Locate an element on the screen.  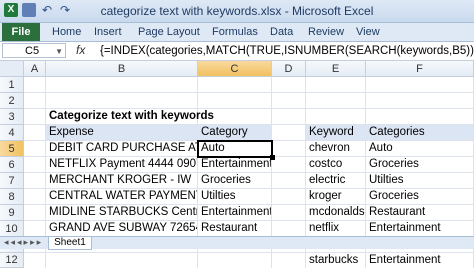
expense-header: Expense is located at coordinates (121, 132).